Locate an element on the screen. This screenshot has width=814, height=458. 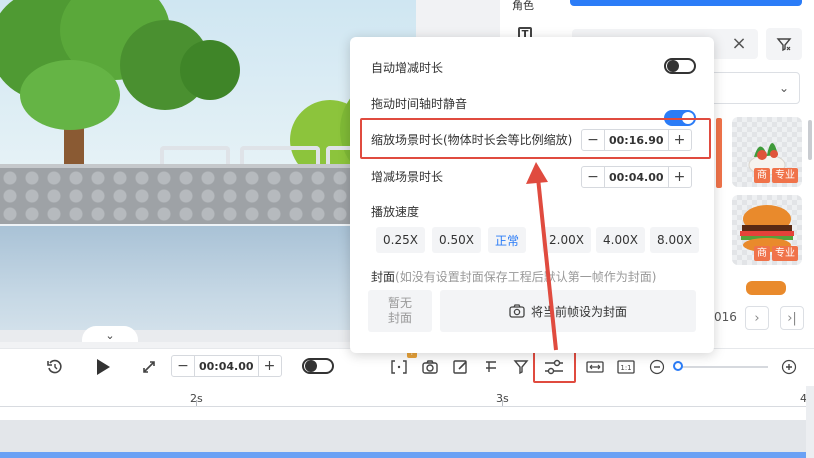
speed-label: 播放速度 is located at coordinates (395, 212).